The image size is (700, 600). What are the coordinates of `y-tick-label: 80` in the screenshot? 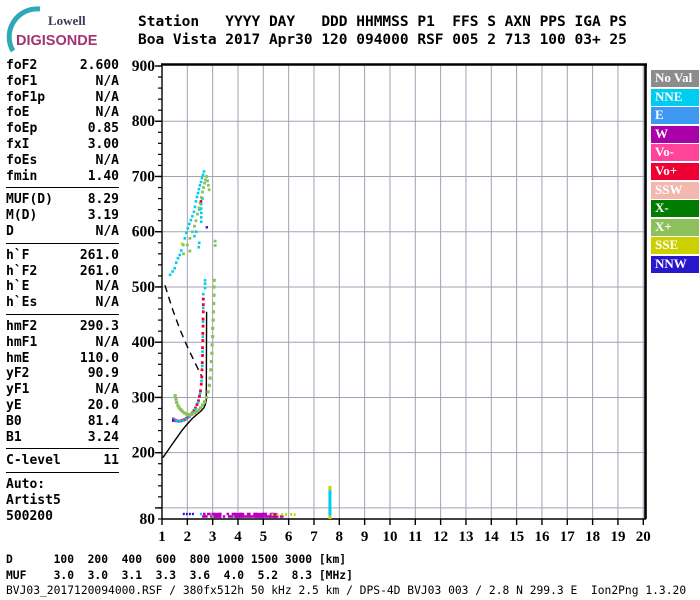 It's located at (148, 519).